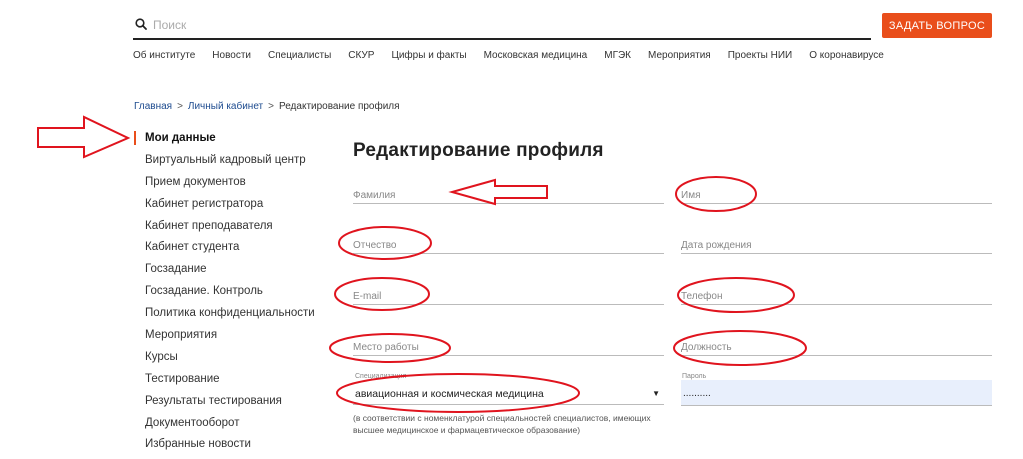 The image size is (1023, 459). Describe the element at coordinates (846, 57) in the screenshot. I see `nav-coronavirus: О коронавирусе` at that location.